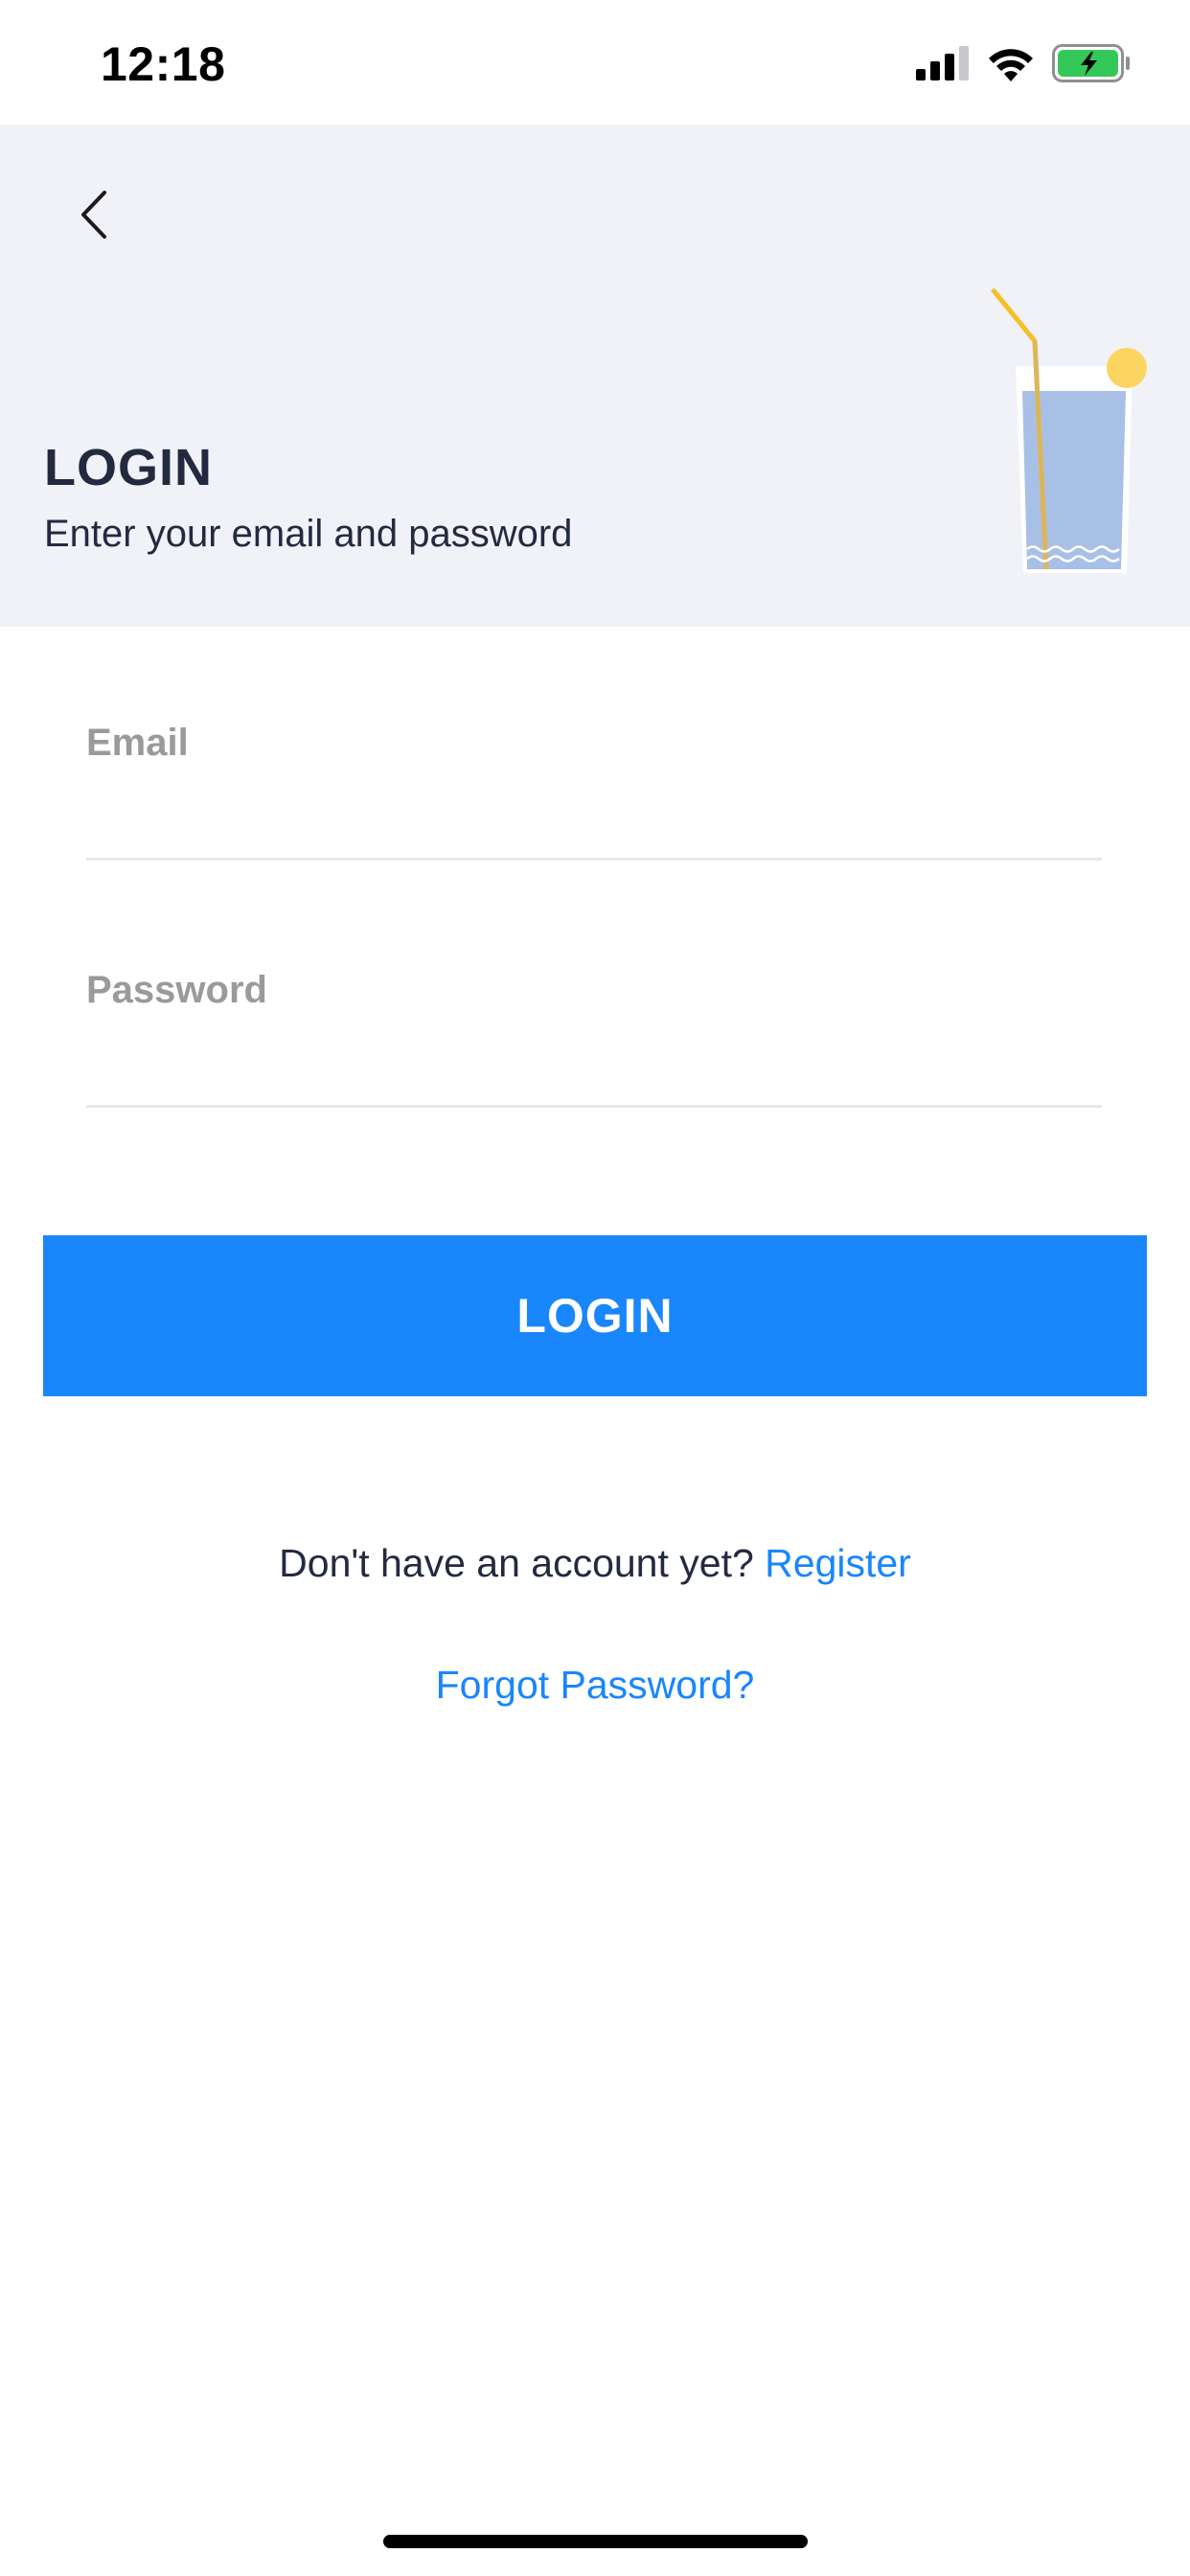 This screenshot has height=2576, width=1190. I want to click on drink-glass-icon, so click(1073, 429).